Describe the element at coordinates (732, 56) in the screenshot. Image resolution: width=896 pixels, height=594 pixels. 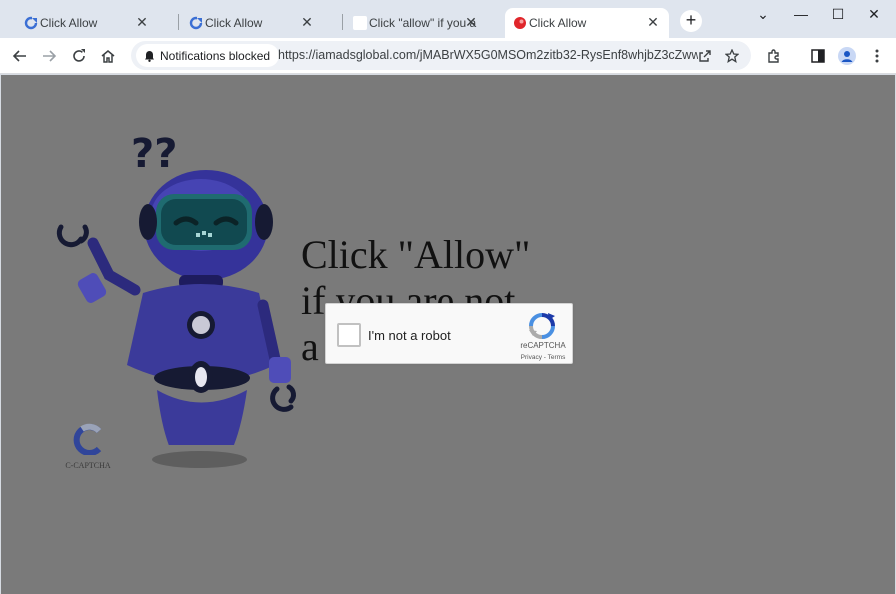
I see `bookmark-star-icon` at that location.